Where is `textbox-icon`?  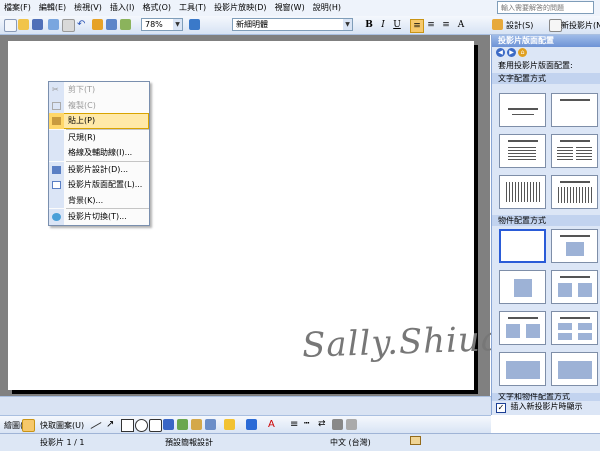
textbox-icon is located at coordinates (155, 425).